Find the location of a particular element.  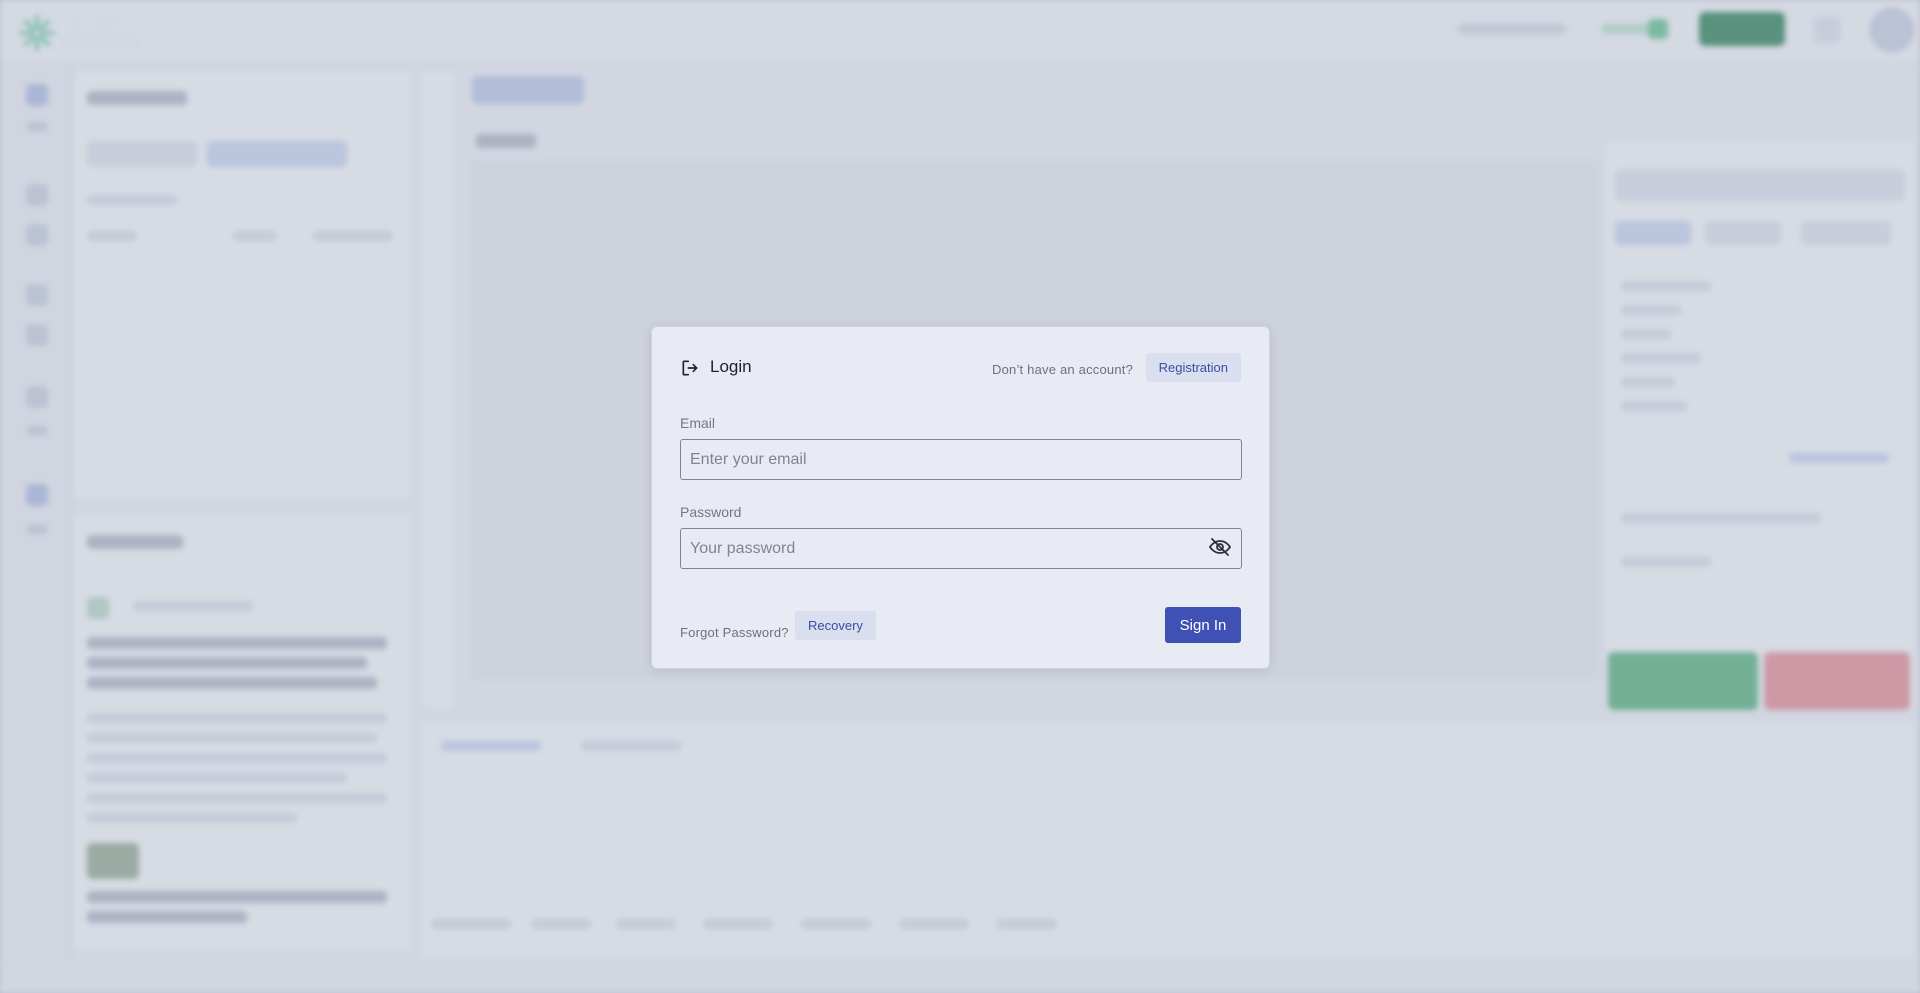

toggle-password-visibility is located at coordinates (1220, 547).